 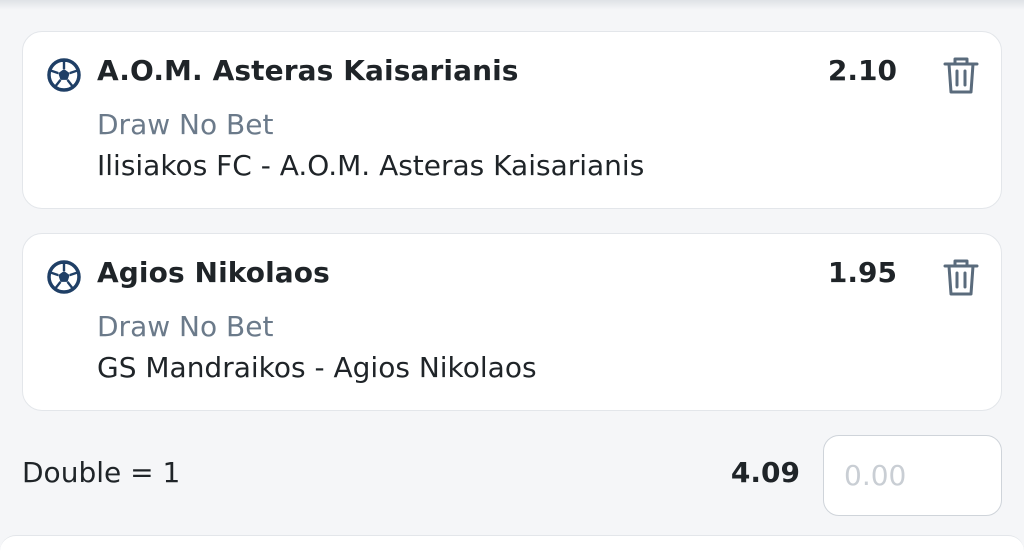 What do you see at coordinates (308, 70) in the screenshot?
I see `selection-name: A.O.M. Asteras Kaisarianis` at bounding box center [308, 70].